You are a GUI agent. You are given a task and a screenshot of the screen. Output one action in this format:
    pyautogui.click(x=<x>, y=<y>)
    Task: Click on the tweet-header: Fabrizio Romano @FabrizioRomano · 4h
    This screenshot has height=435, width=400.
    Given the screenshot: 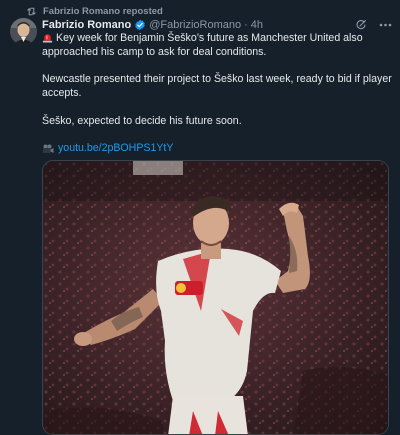 What is the action you would take?
    pyautogui.click(x=217, y=25)
    